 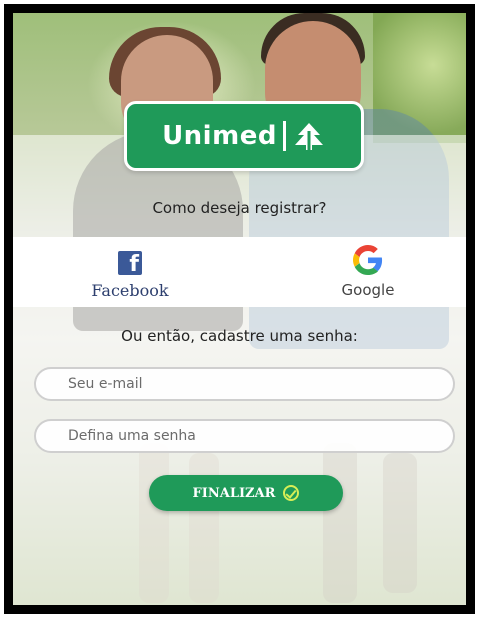 I want to click on google-label: Google, so click(x=368, y=290).